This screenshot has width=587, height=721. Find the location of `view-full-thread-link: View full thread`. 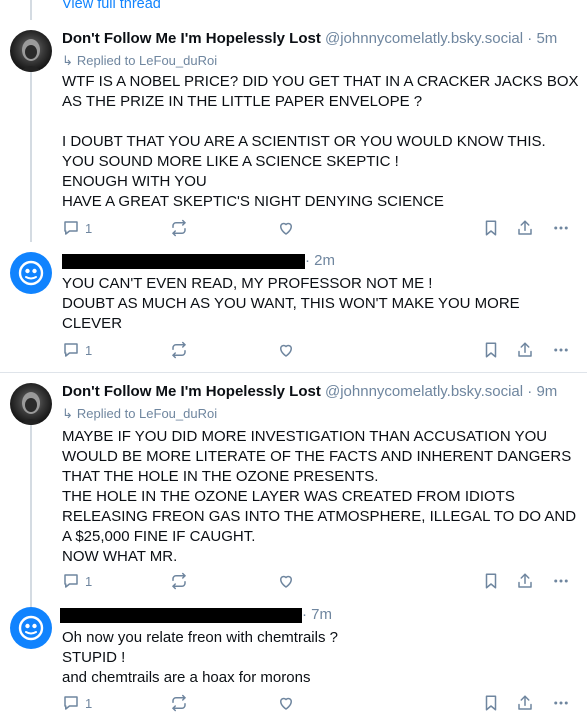

view-full-thread-link: View full thread is located at coordinates (111, 6).